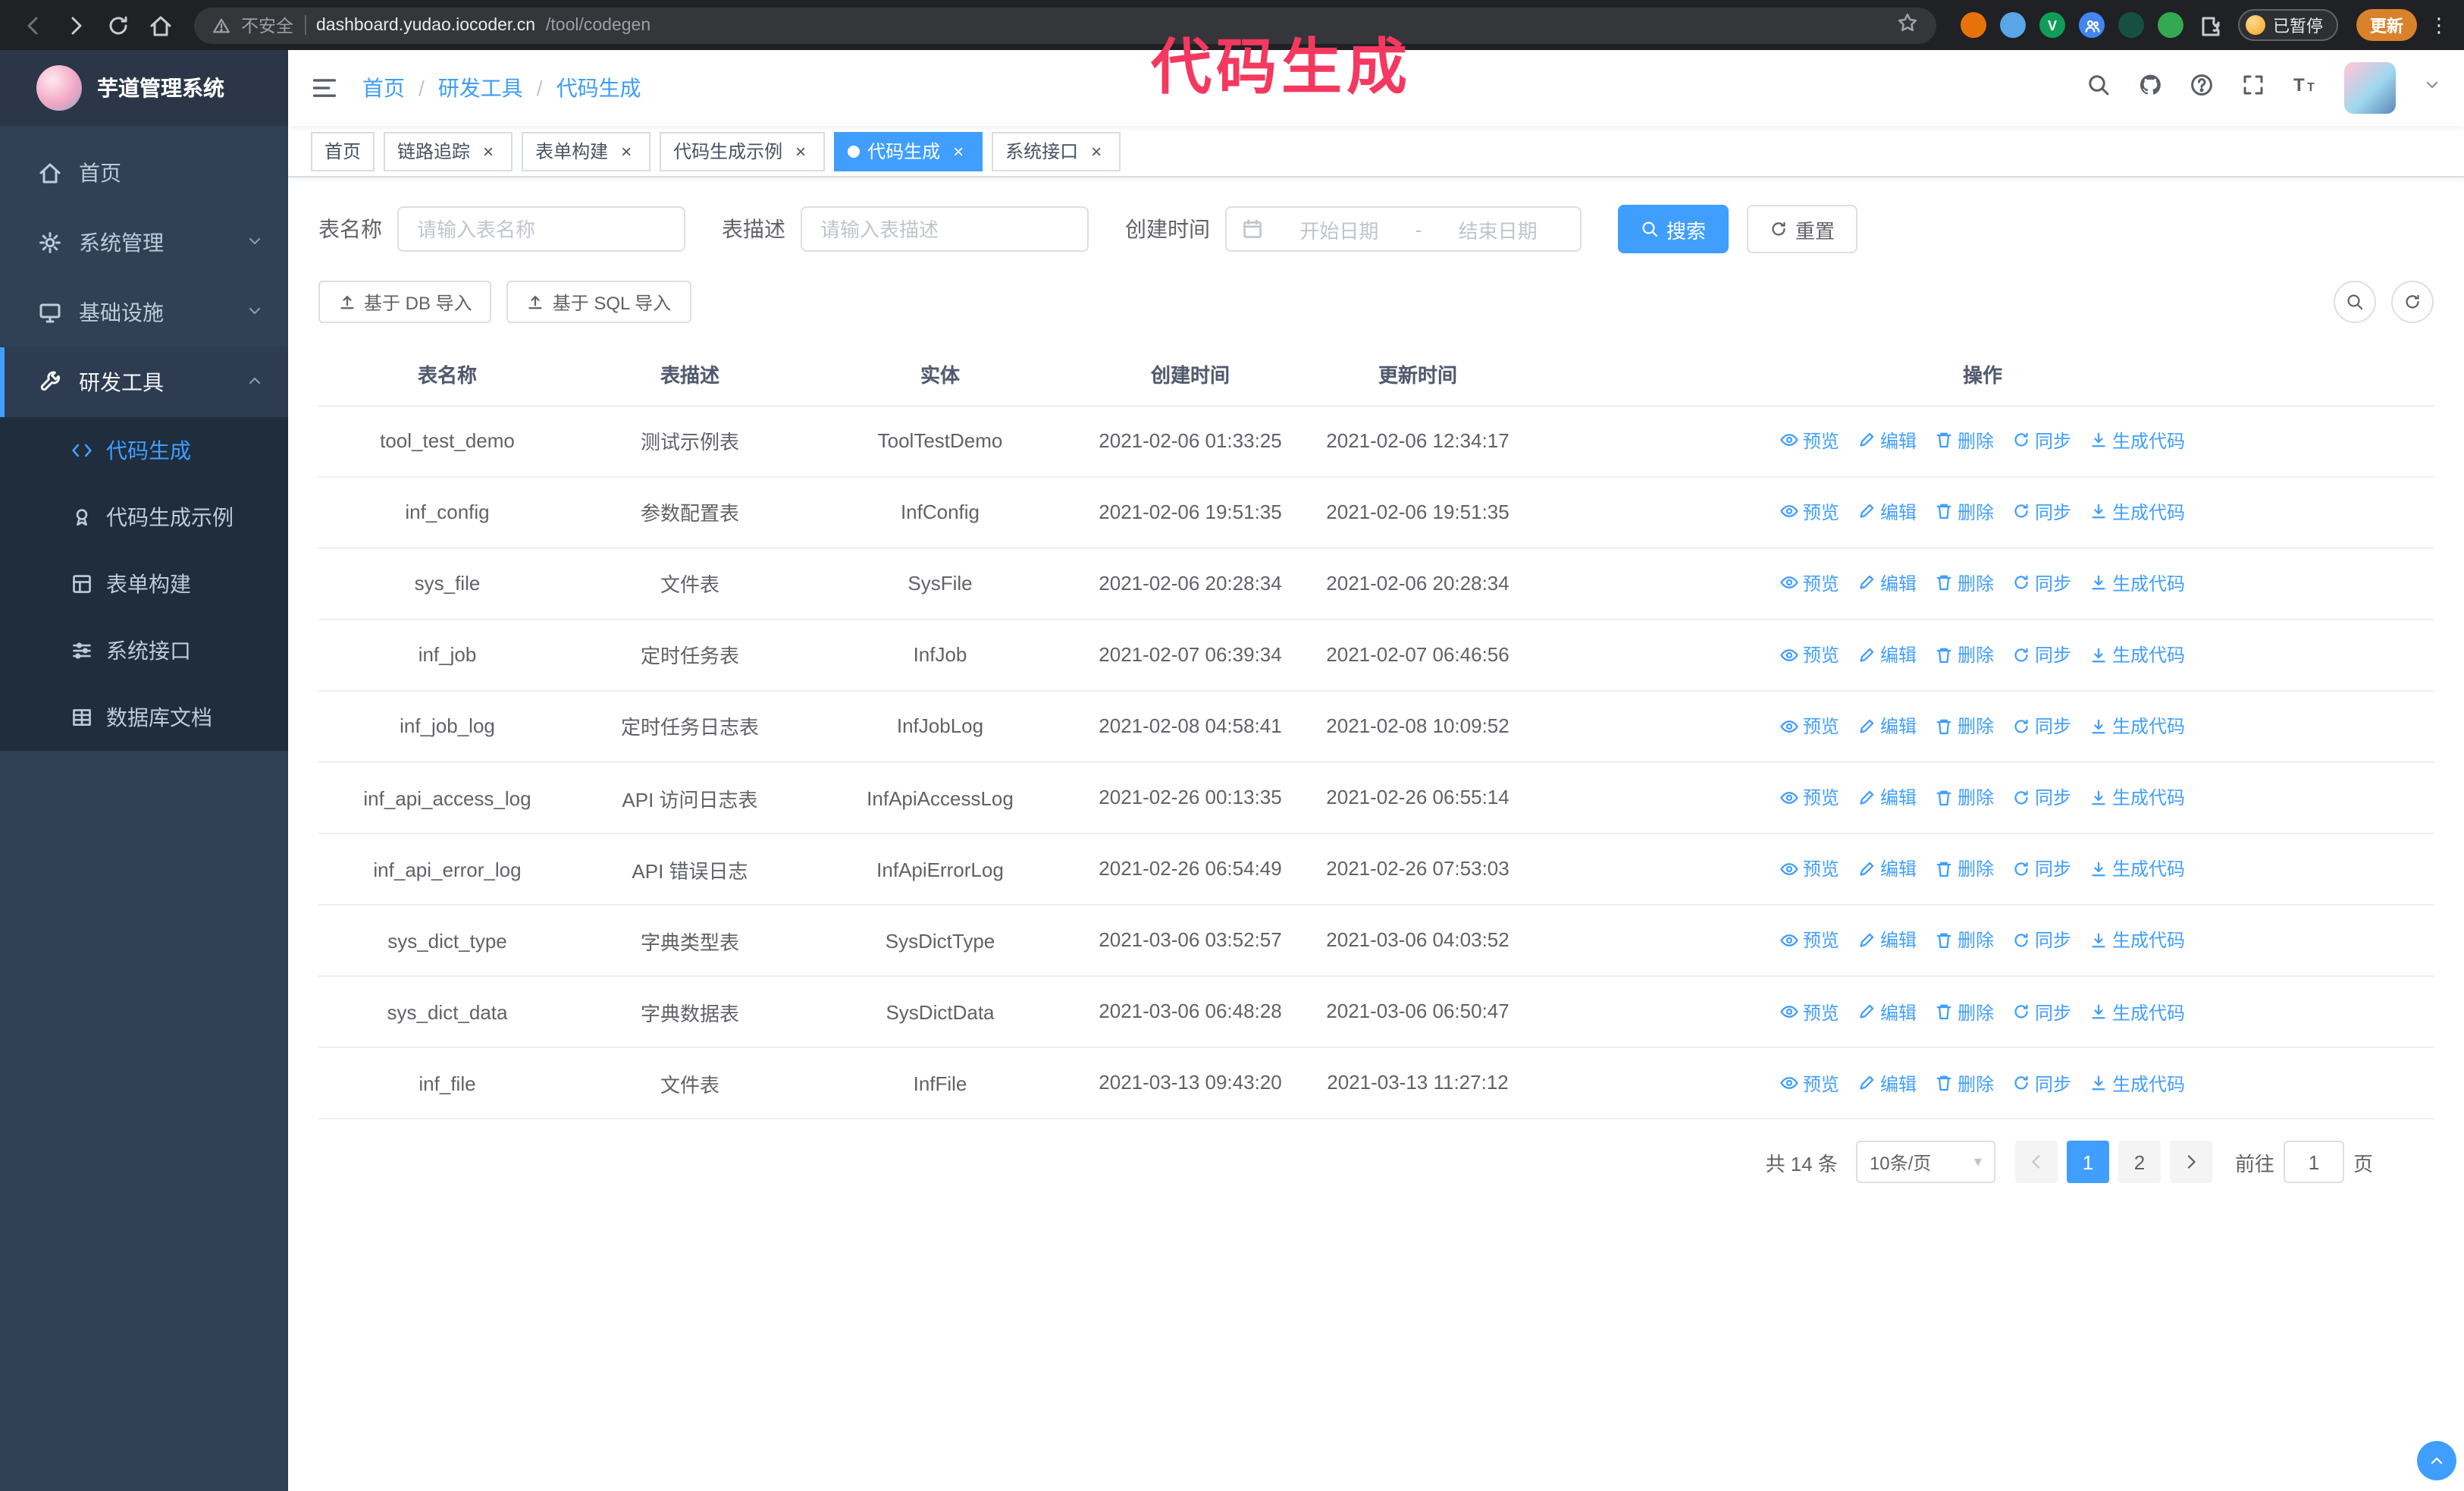 The width and height of the screenshot is (2464, 1491). What do you see at coordinates (144, 584) in the screenshot?
I see `sidebar-item-form-builder: 表单构建` at bounding box center [144, 584].